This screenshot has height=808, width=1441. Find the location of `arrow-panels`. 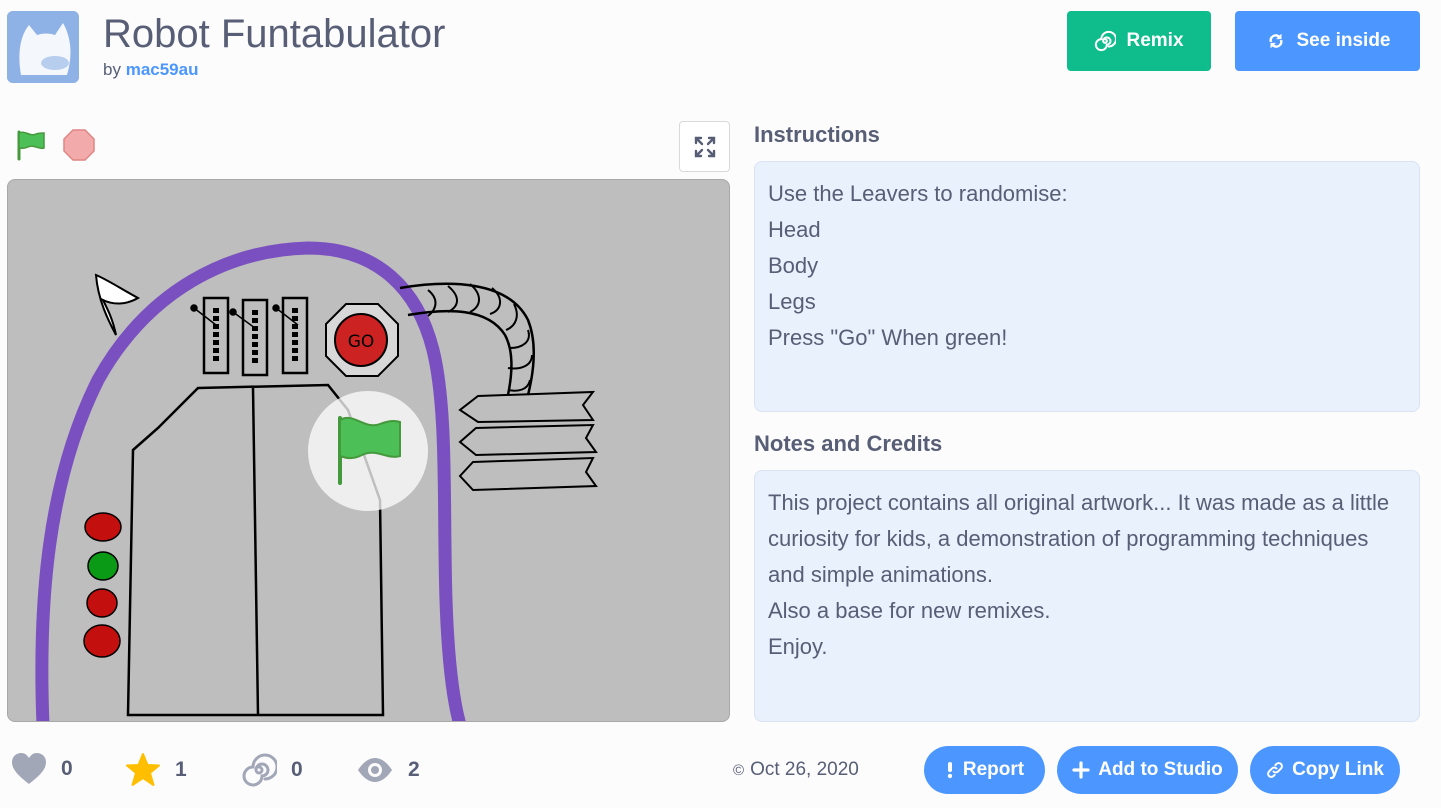

arrow-panels is located at coordinates (528, 441).